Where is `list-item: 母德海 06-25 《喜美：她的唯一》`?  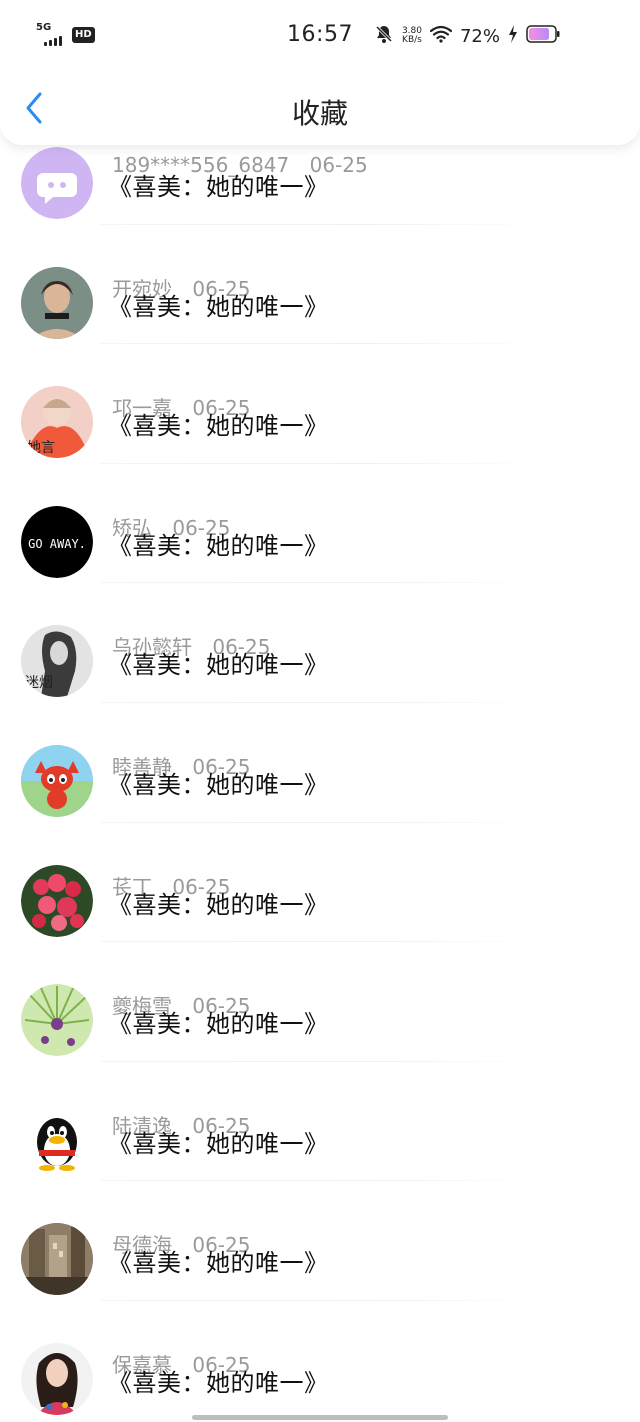 list-item: 母德海 06-25 《喜美：她的唯一》 is located at coordinates (320, 1241).